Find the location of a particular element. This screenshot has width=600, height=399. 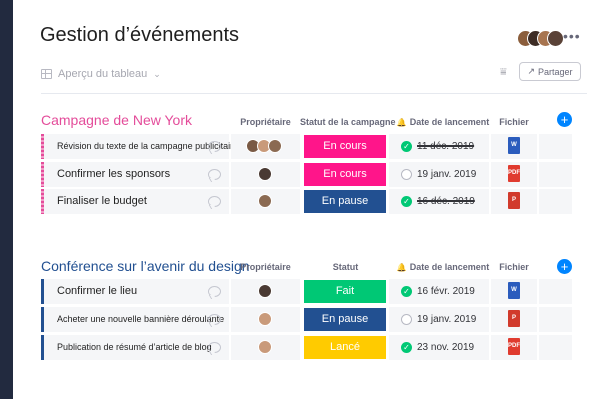

status-badge: Fait is located at coordinates (345, 291).